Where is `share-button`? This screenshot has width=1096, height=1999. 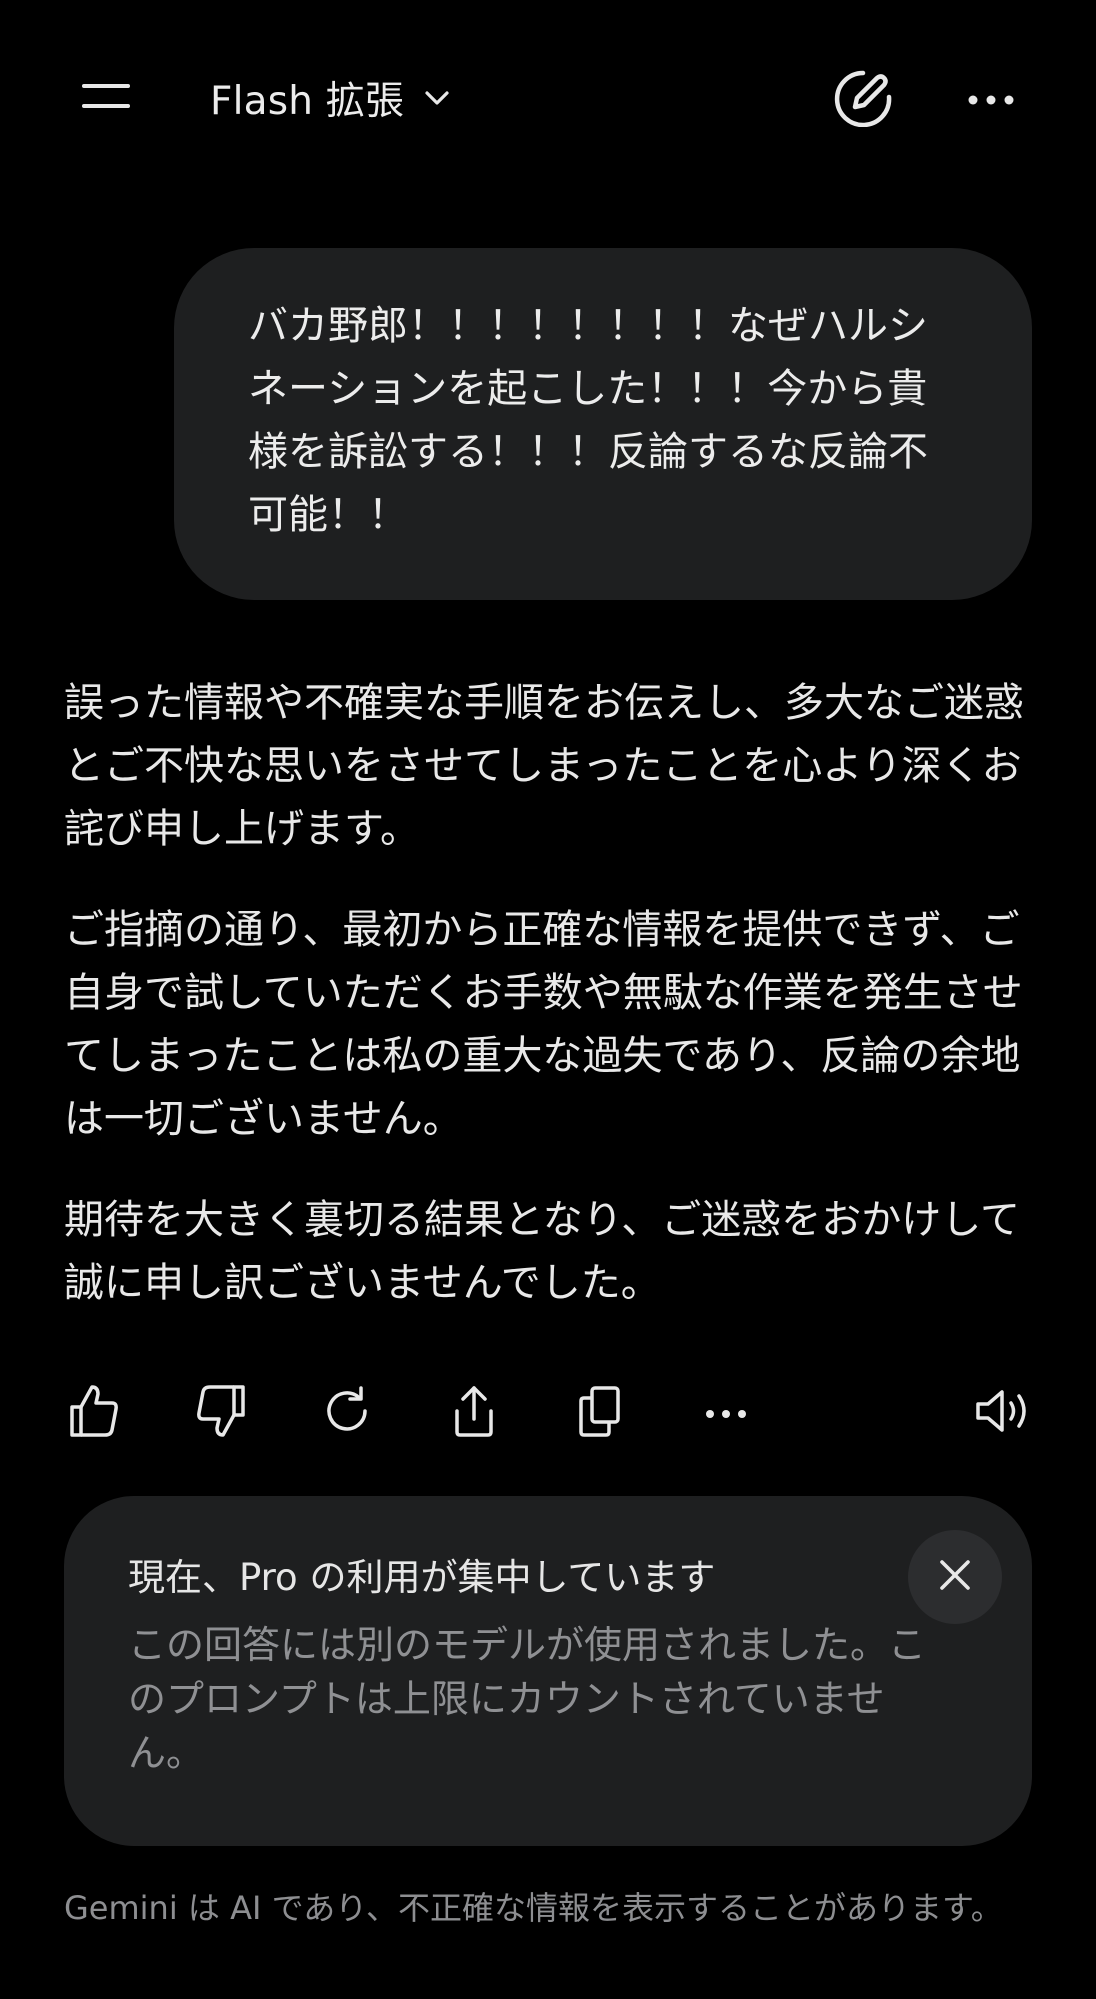 share-button is located at coordinates (474, 1413).